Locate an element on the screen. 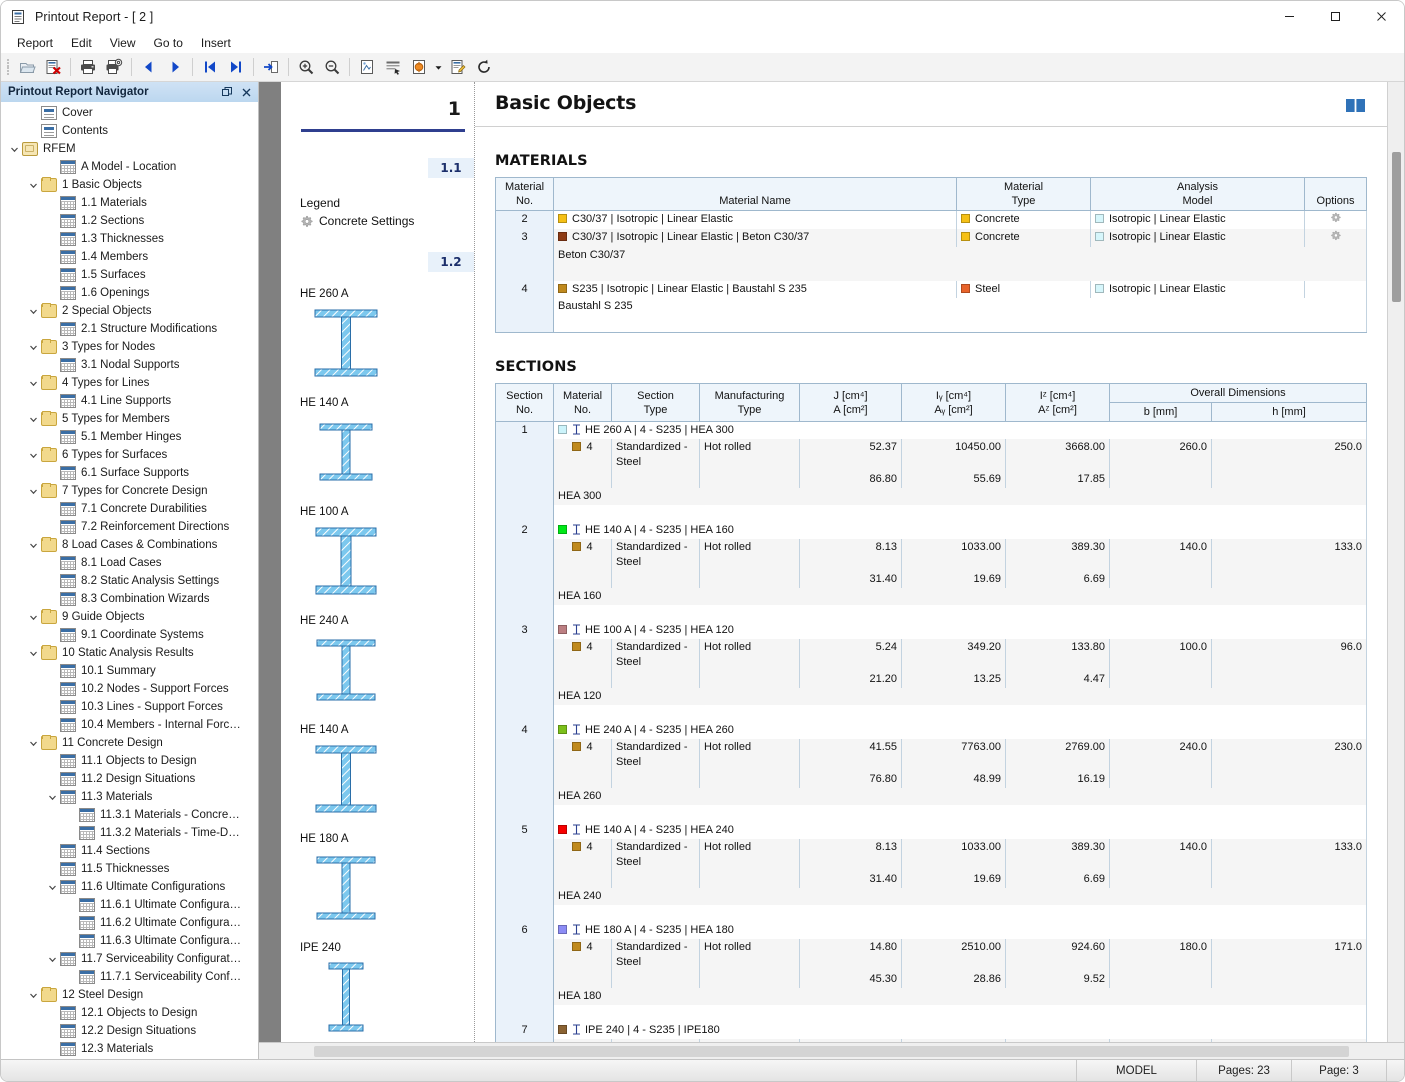  print-icon is located at coordinates (88, 67).